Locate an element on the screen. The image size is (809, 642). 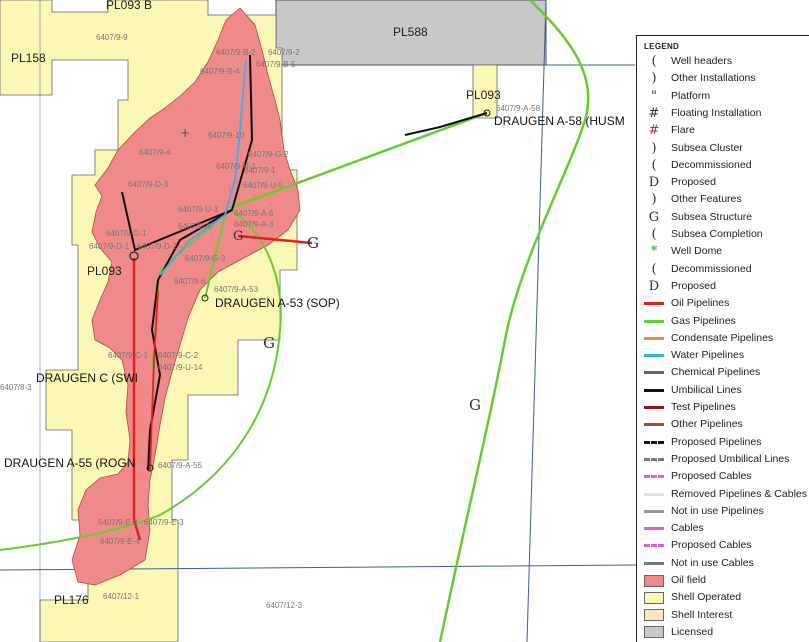
legend-label: Water Pipelines is located at coordinates (708, 355).